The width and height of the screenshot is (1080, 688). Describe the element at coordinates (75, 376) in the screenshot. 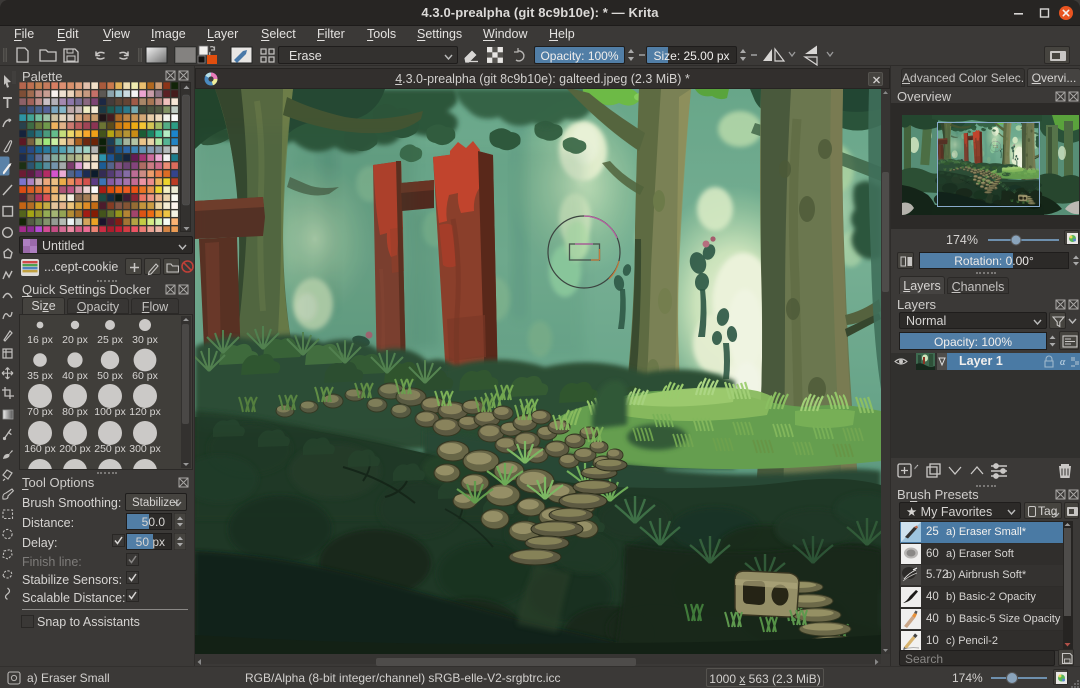

I see `svg-text: 40 px` at that location.